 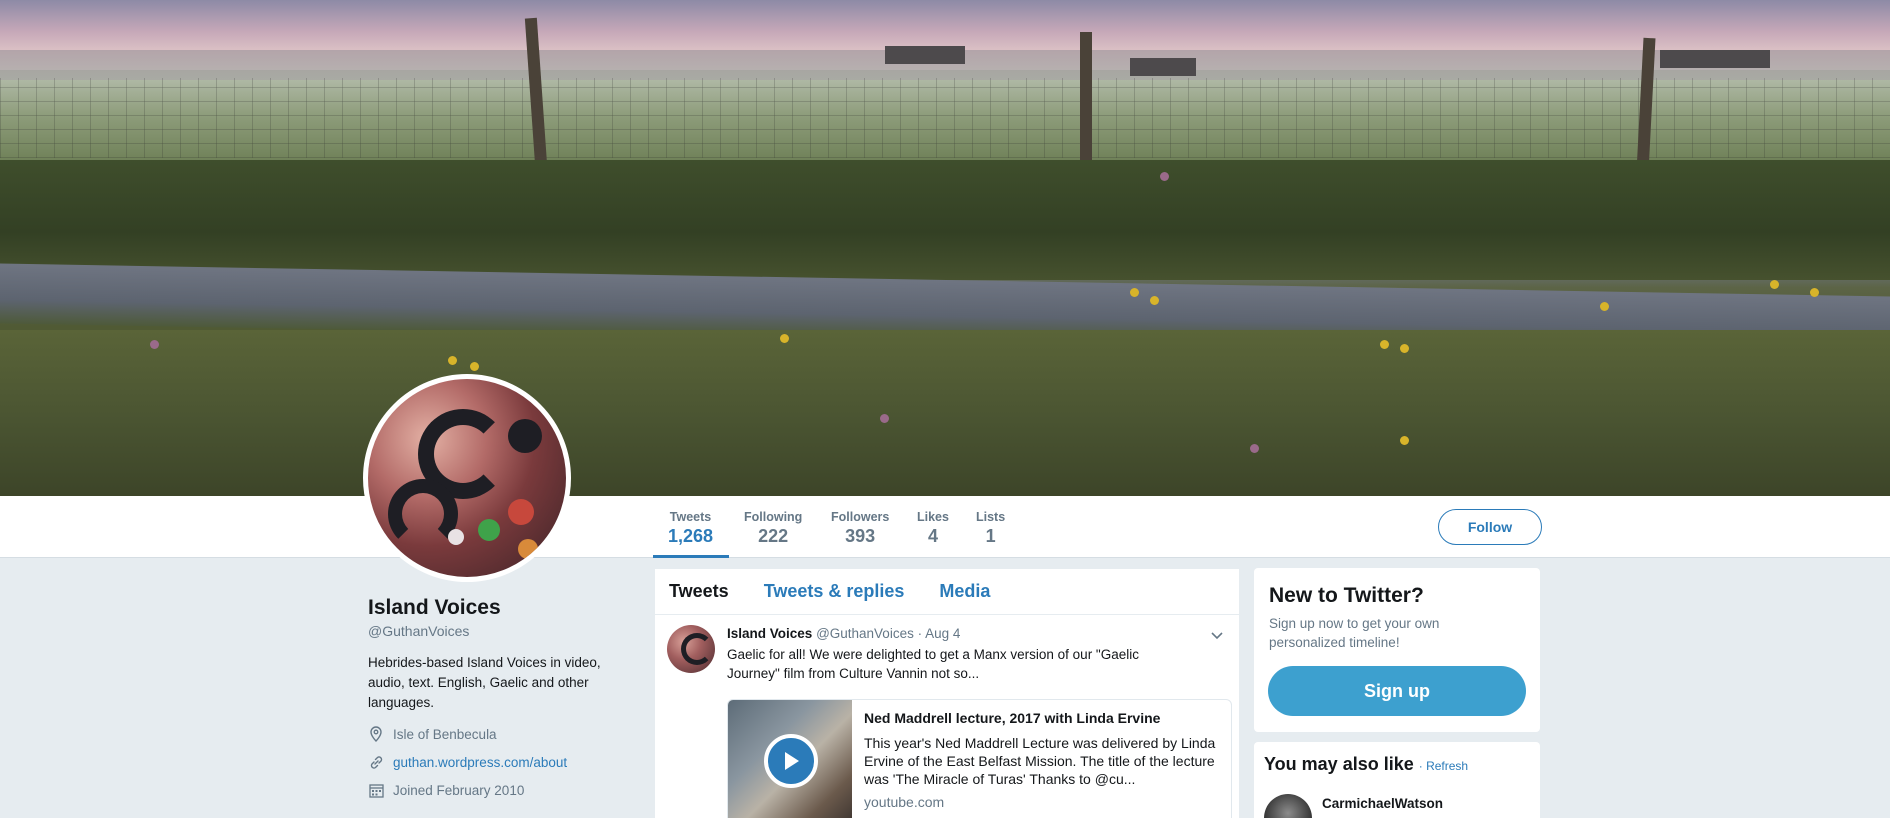 I want to click on profile-website: guthan.wordpress.com/about, so click(x=467, y=762).